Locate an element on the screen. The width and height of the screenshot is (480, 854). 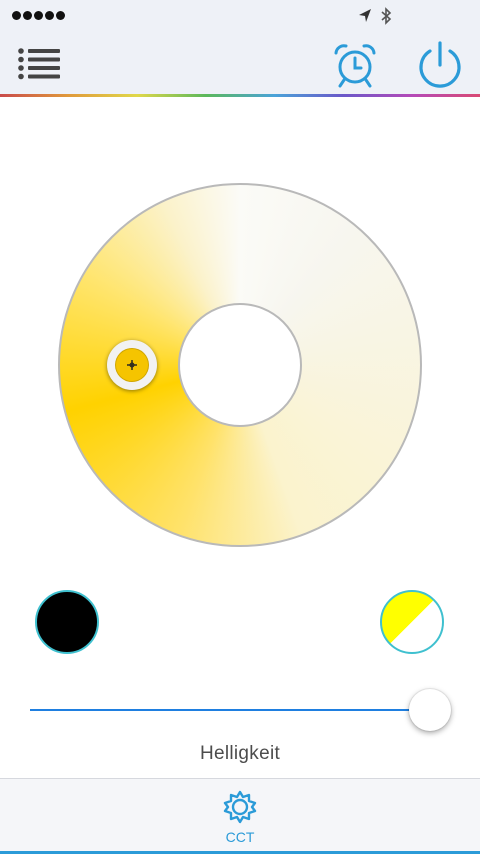
wheel-center is located at coordinates (240, 365).